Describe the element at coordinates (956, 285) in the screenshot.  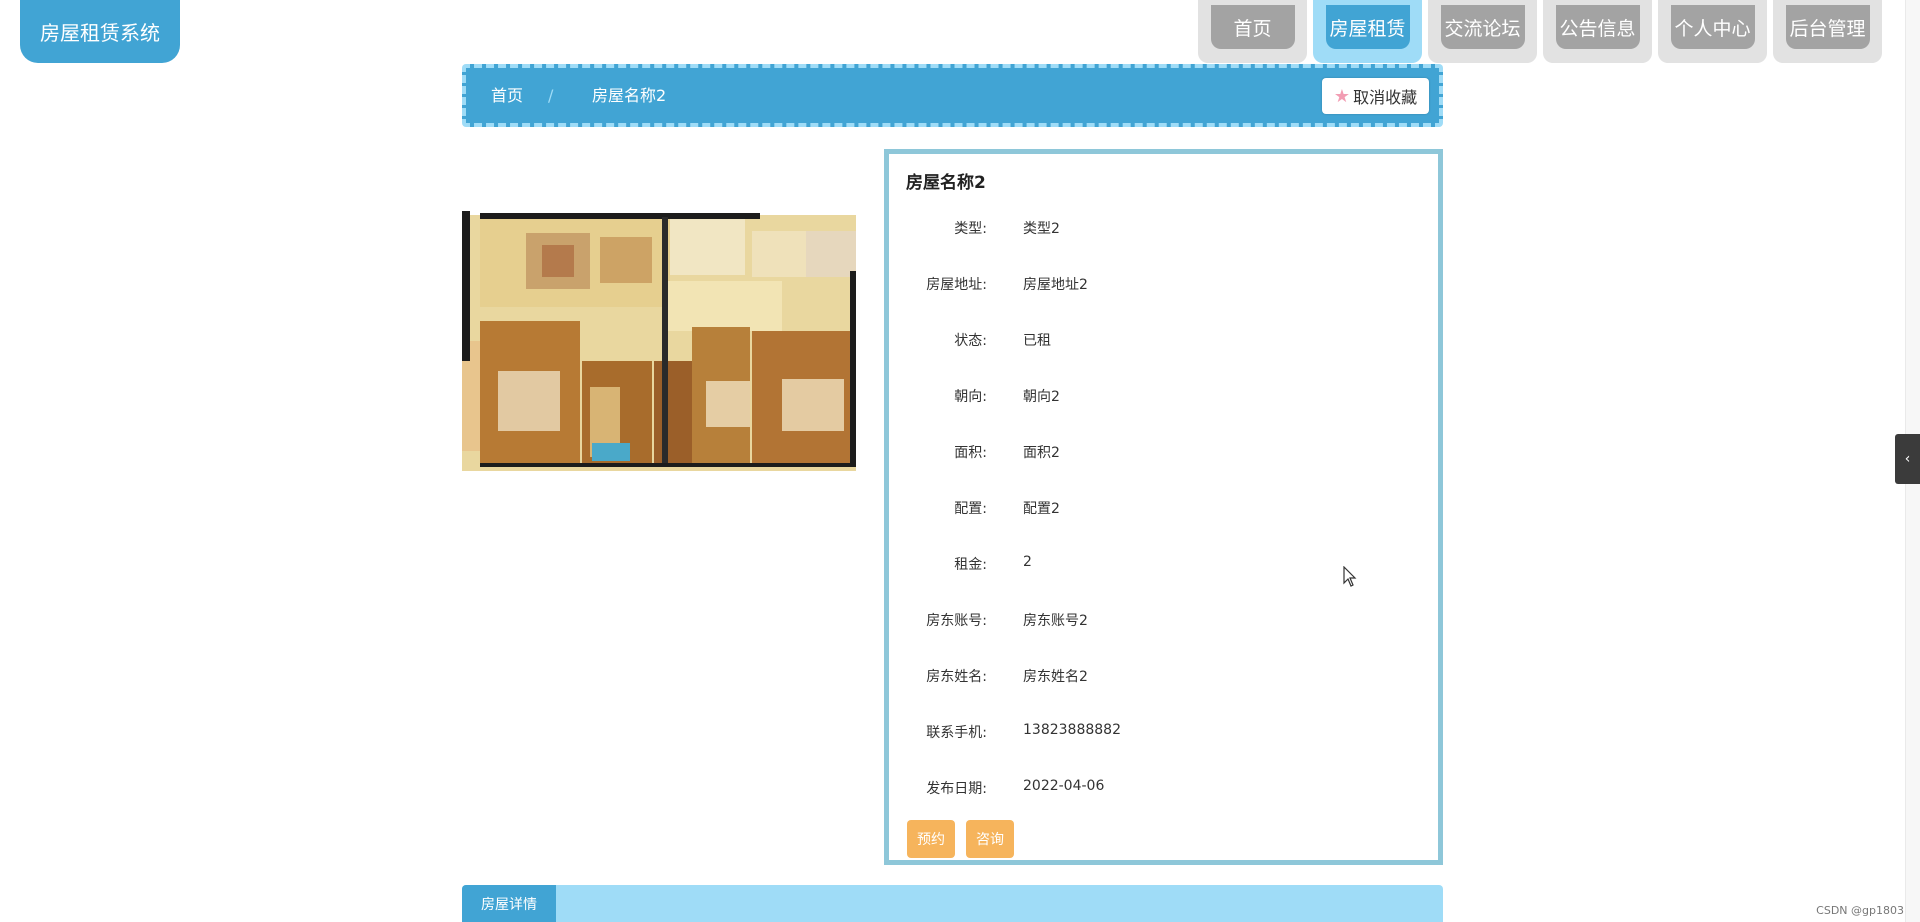
I see `field-label: 房屋地址:` at that location.